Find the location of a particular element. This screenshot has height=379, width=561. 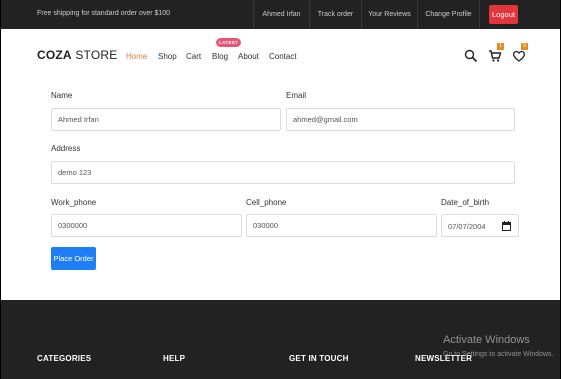

wishlist-count-badge: 0 is located at coordinates (524, 46).